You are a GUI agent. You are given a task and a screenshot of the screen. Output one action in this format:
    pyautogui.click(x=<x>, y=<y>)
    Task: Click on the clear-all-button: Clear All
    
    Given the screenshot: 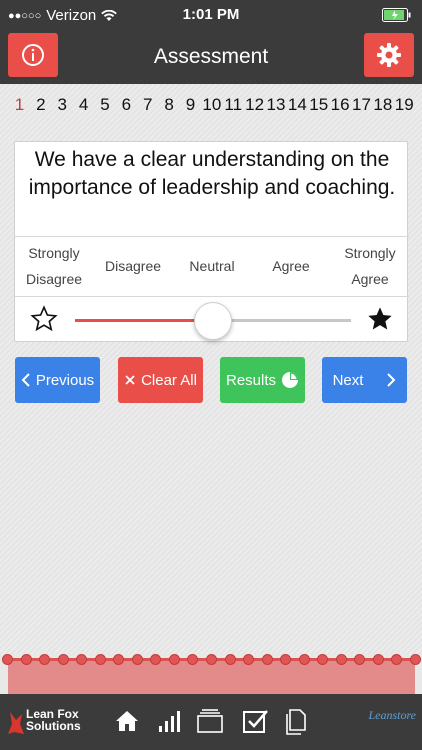 What is the action you would take?
    pyautogui.click(x=160, y=380)
    